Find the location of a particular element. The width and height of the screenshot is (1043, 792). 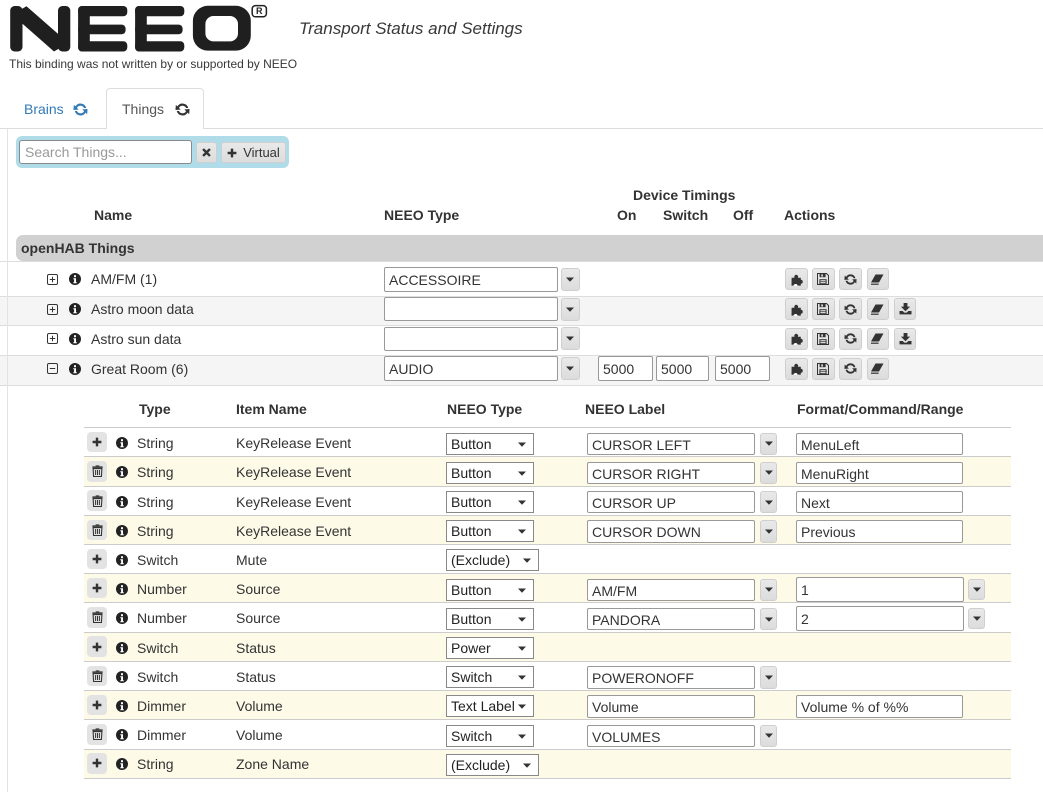

svg-text: R is located at coordinates (259, 11).